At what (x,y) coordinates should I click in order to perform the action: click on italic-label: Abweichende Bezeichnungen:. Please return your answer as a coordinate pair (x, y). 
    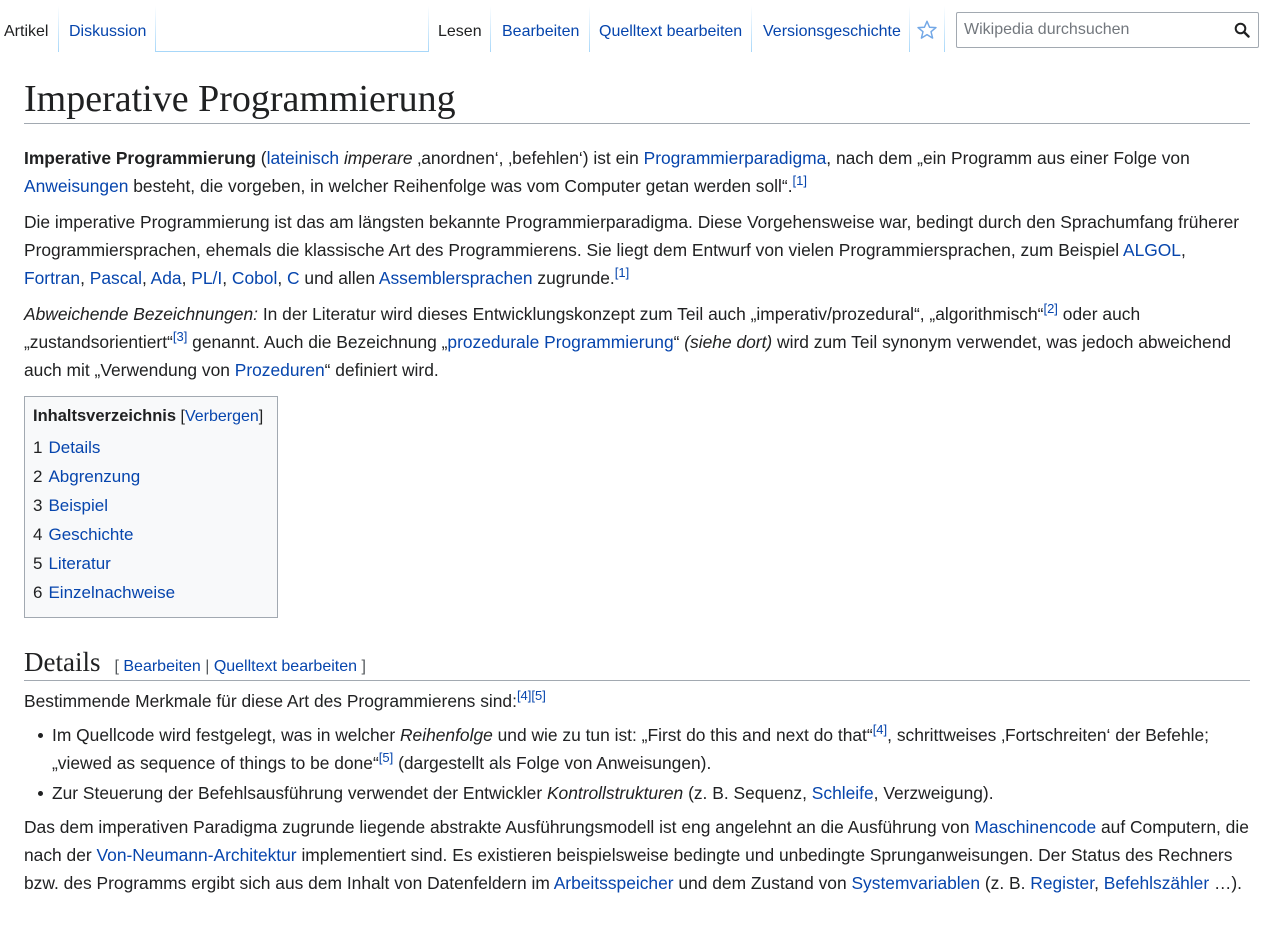
    Looking at the image, I should click on (141, 314).